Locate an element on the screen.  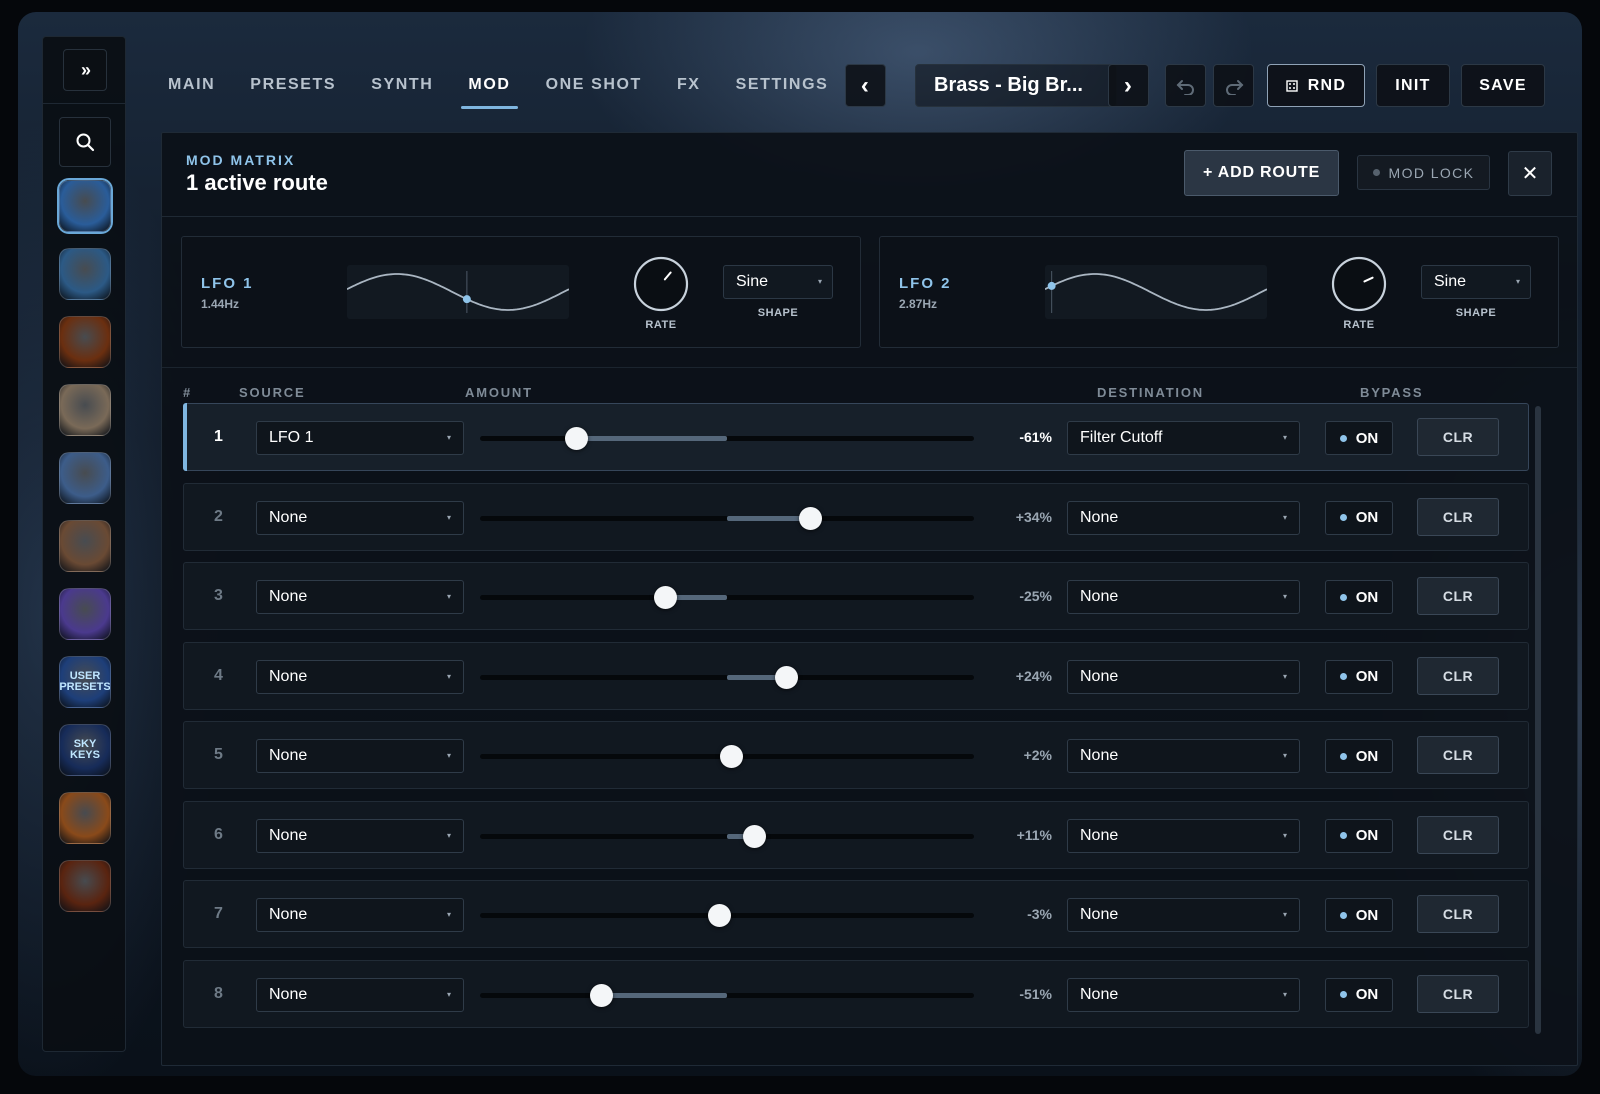
destination-dropdown: Filter Cutoff ▾ is located at coordinates (1183, 438).